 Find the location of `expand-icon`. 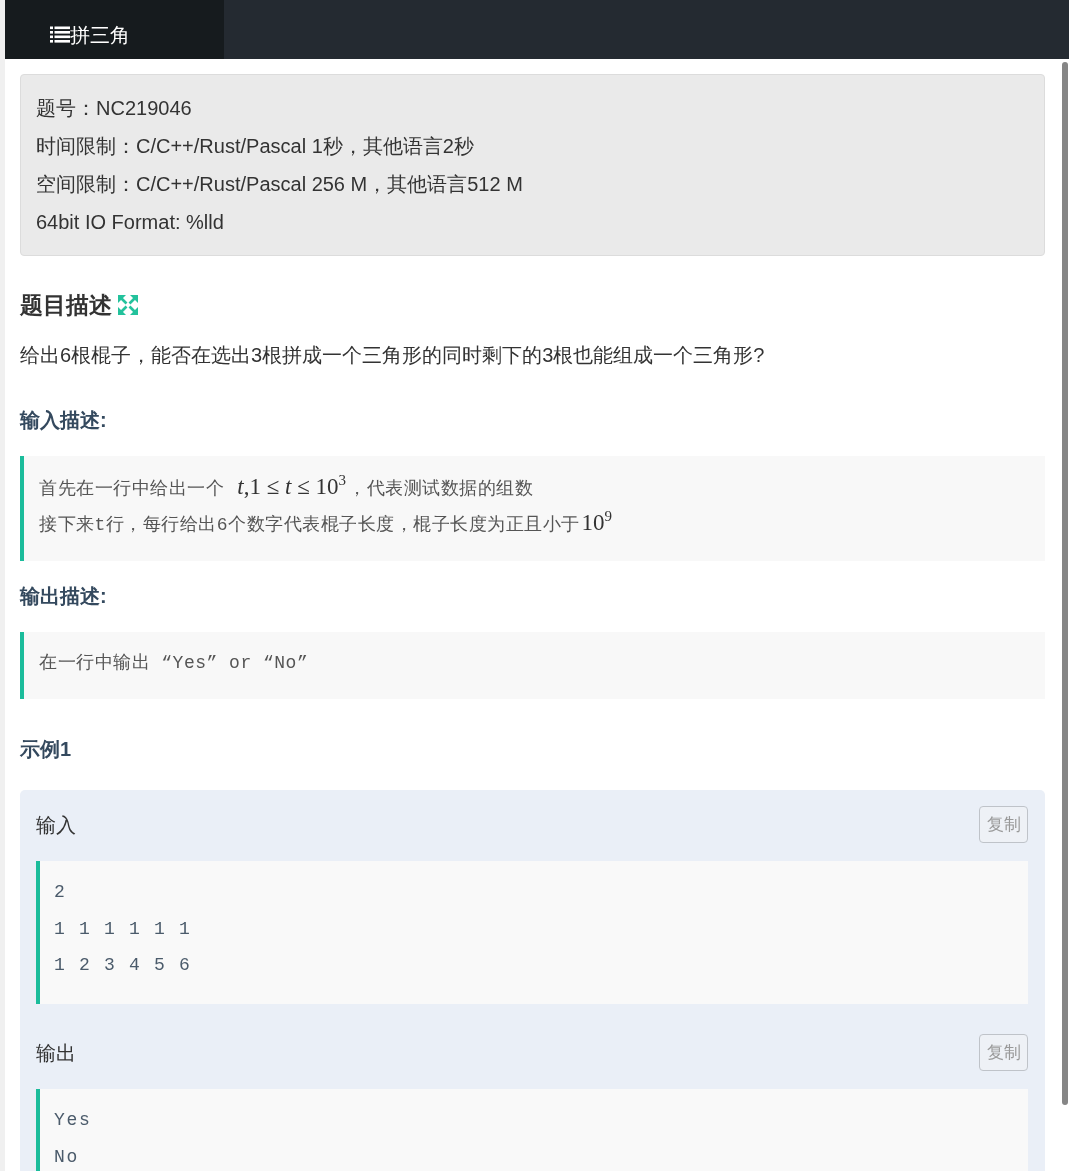

expand-icon is located at coordinates (128, 305).